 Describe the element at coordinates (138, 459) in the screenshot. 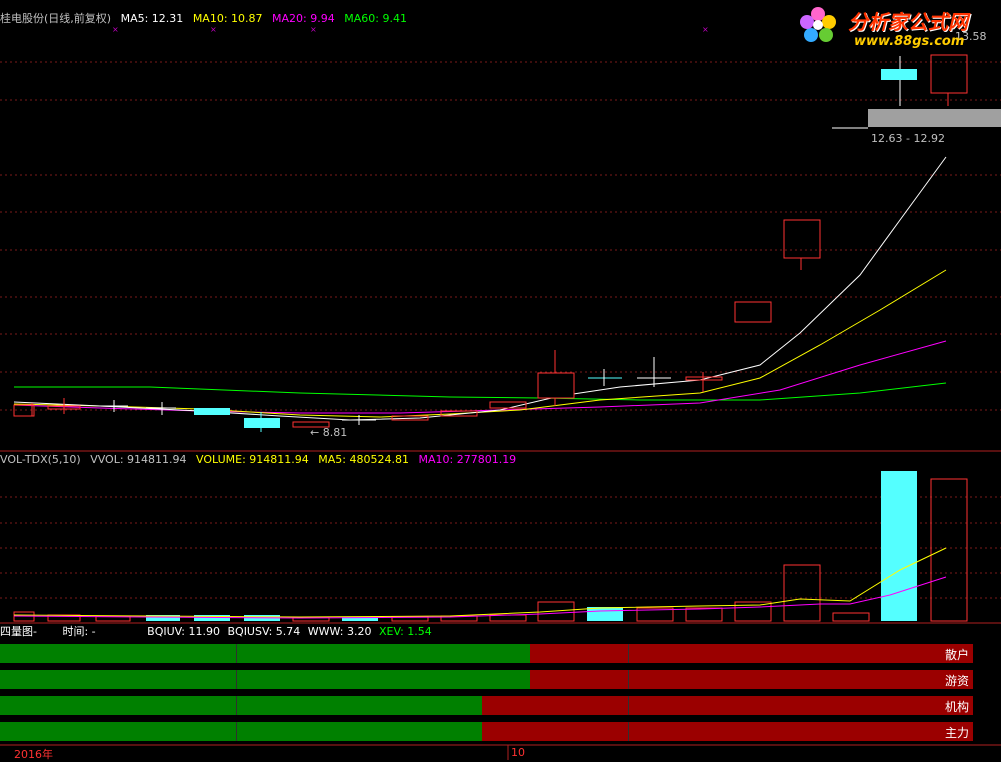

I see `vvol-readout: VVOL: 914811.94` at that location.